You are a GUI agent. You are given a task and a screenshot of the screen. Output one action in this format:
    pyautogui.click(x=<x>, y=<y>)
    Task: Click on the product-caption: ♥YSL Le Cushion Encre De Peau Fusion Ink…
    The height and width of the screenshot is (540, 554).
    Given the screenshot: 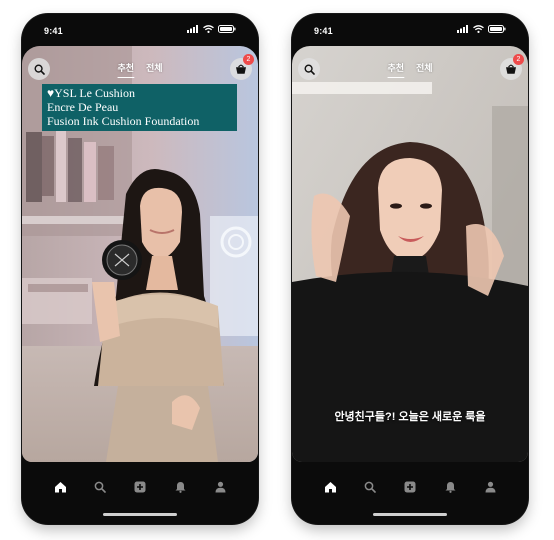 What is the action you would take?
    pyautogui.click(x=139, y=107)
    